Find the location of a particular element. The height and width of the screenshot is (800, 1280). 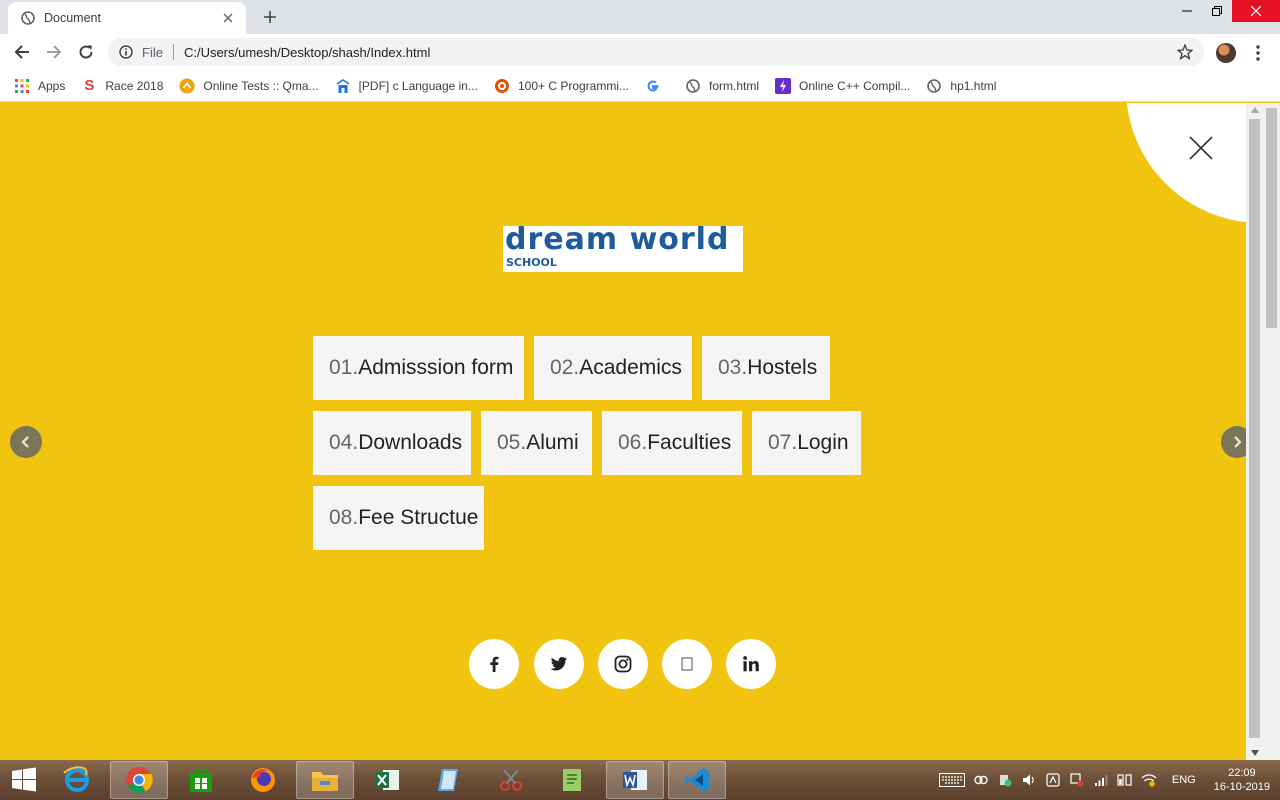

slider-next-button is located at coordinates (1233, 442).